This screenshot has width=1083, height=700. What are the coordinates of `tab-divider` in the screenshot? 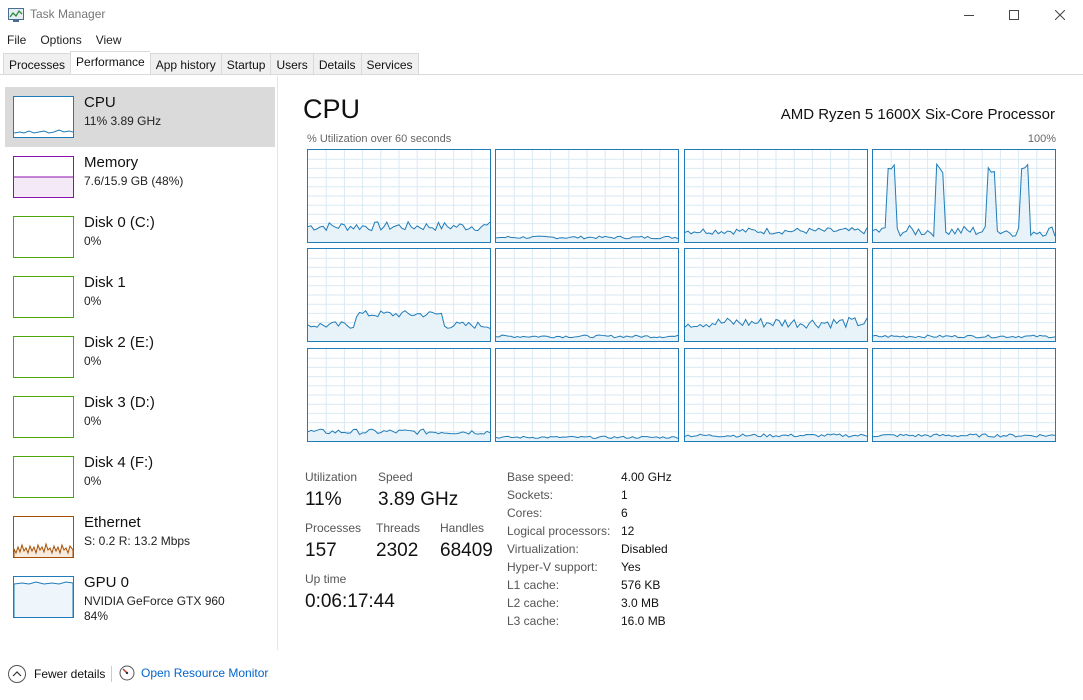 It's located at (541, 74).